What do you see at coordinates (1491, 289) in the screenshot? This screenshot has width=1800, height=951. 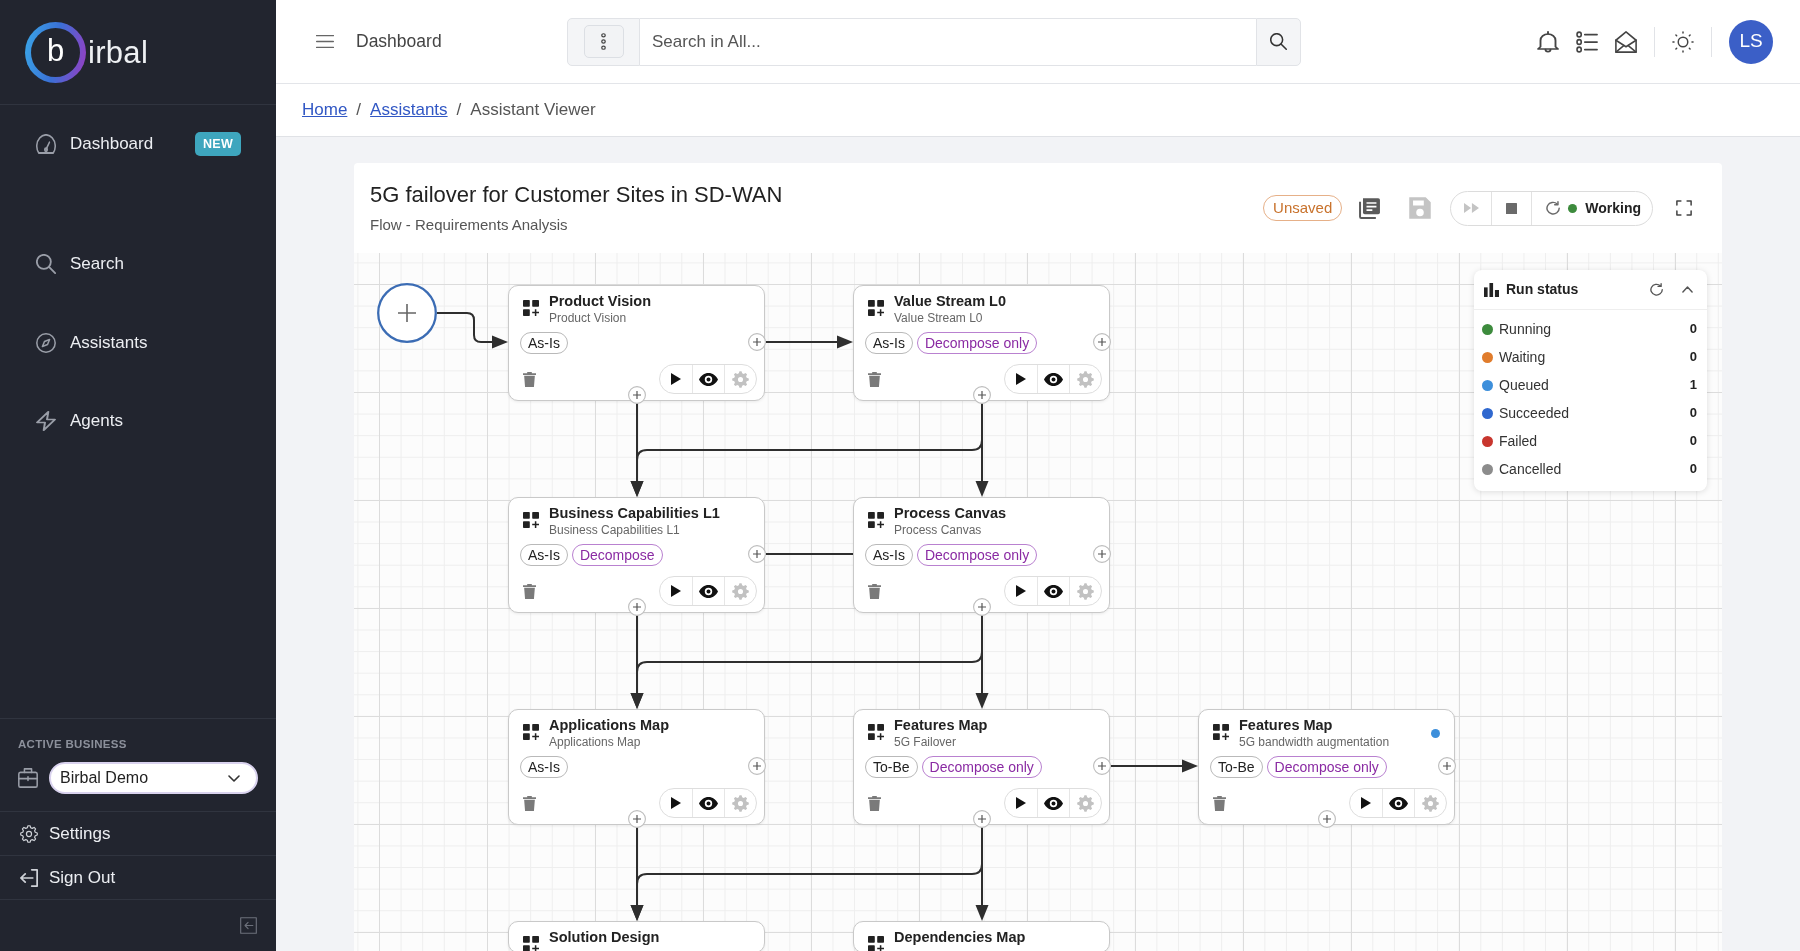 I see `bar-chart-icon` at bounding box center [1491, 289].